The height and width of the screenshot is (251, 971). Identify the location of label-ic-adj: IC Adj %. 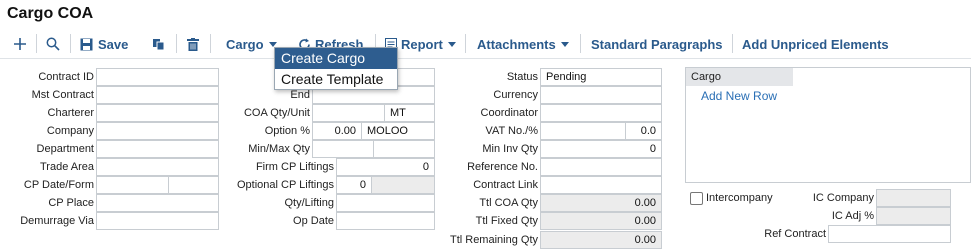
(852, 216).